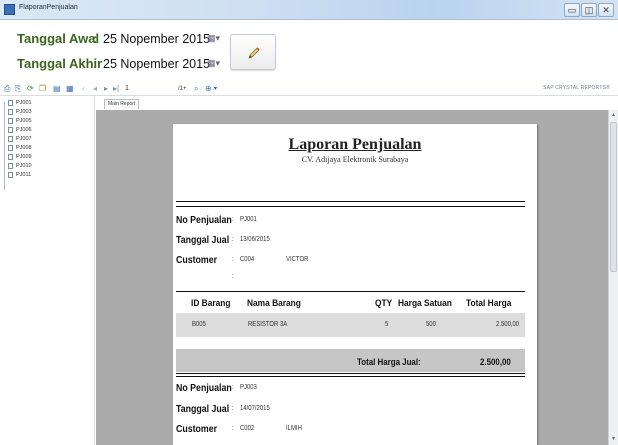 This screenshot has width=618, height=445. I want to click on tree-item-label: PJ007, so click(24, 139).